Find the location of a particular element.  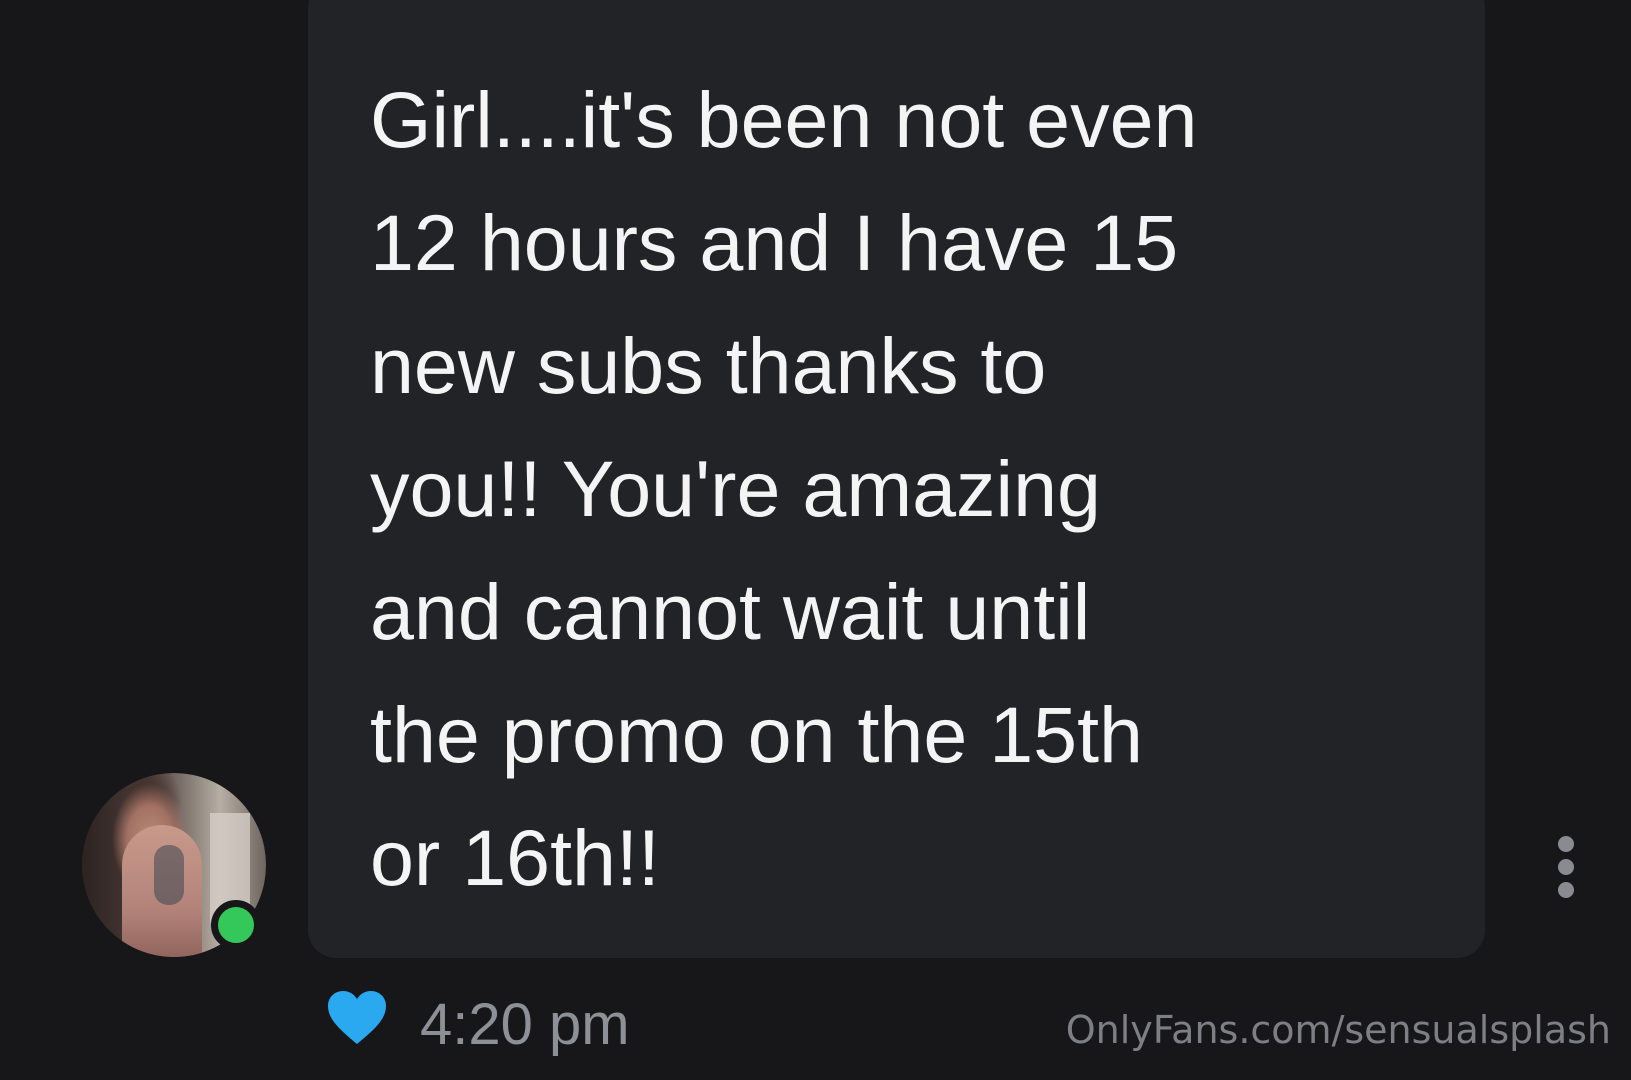

online-status-dot is located at coordinates (236, 925).